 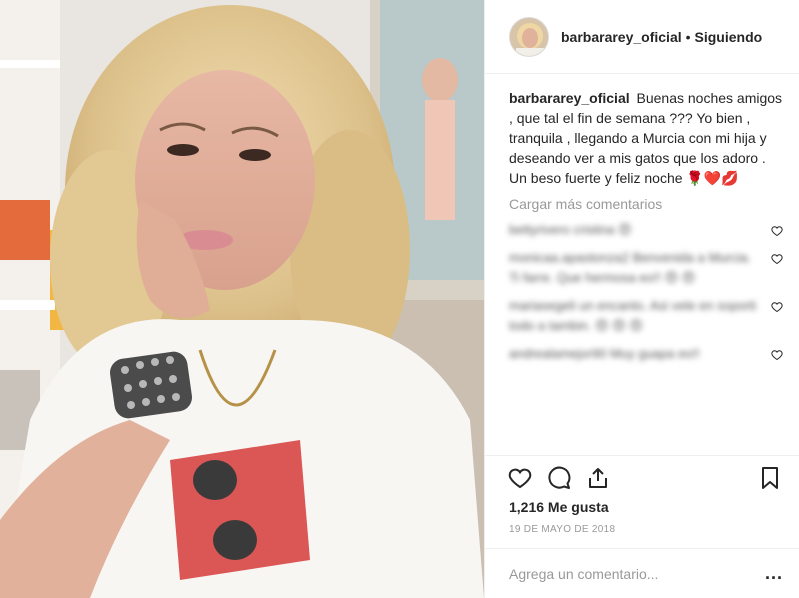 I want to click on comment-text: andrealamejor90 Muy guapa eo!!, so click(x=604, y=353).